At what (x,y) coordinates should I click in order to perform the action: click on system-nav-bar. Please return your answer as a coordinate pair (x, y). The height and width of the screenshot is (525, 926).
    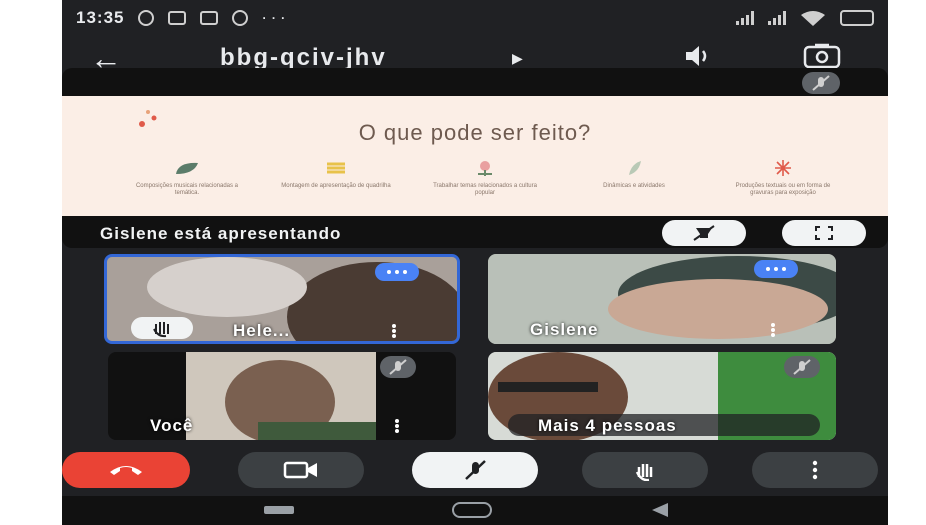
    Looking at the image, I should click on (475, 510).